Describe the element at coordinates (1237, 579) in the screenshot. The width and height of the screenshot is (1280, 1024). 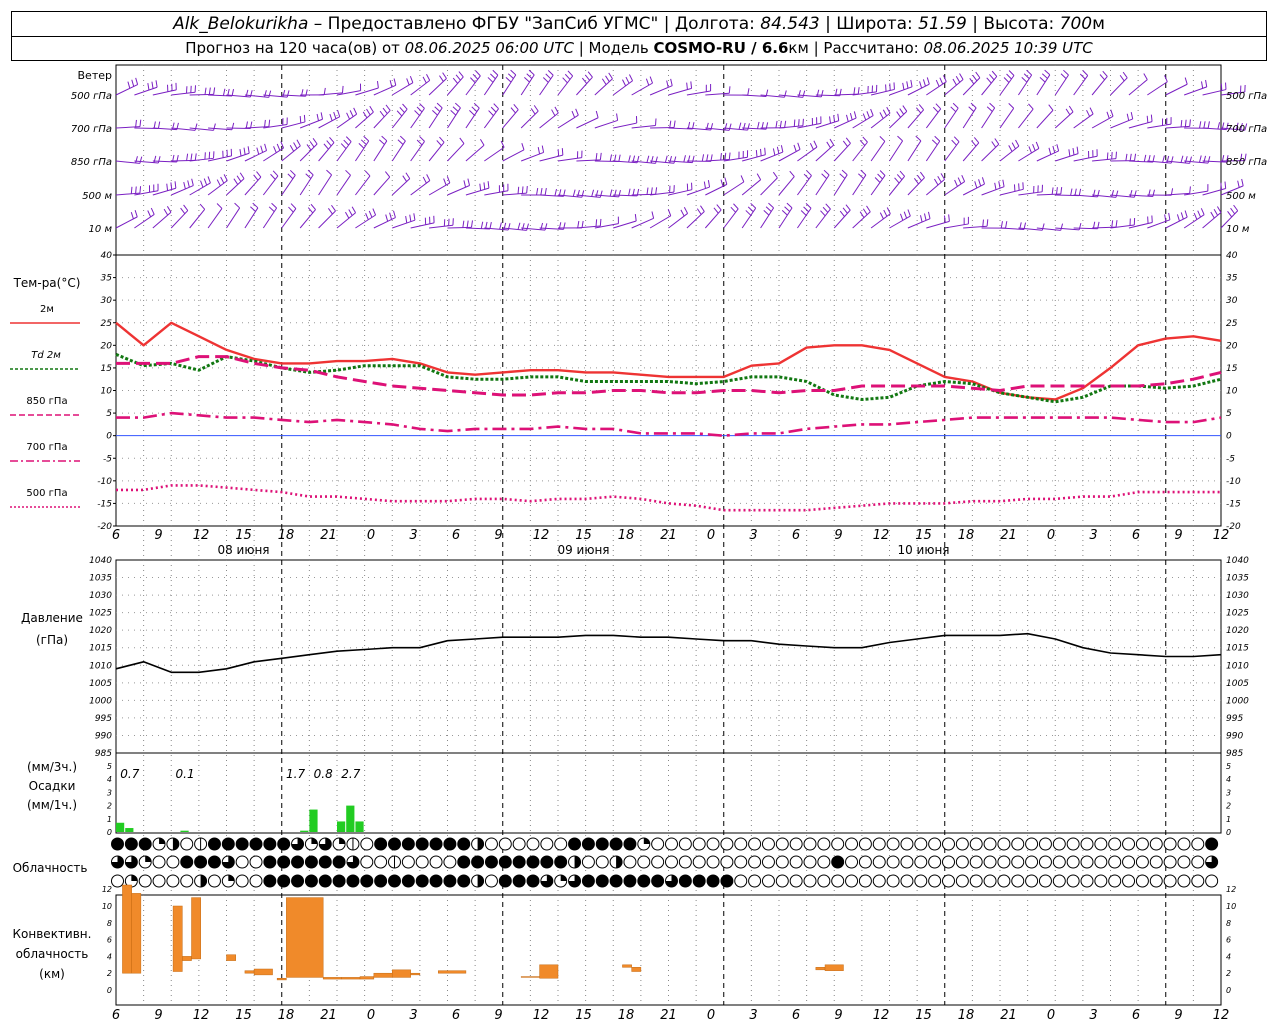
I see `pressure-ytick-right: 1035` at that location.